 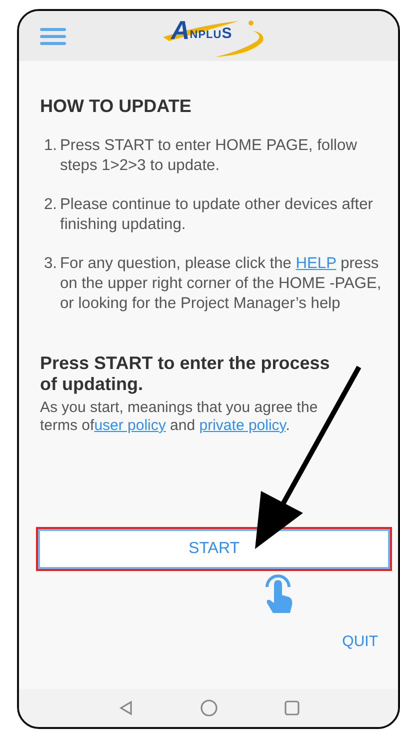 I want to click on policy-link: private policy, so click(x=242, y=425).